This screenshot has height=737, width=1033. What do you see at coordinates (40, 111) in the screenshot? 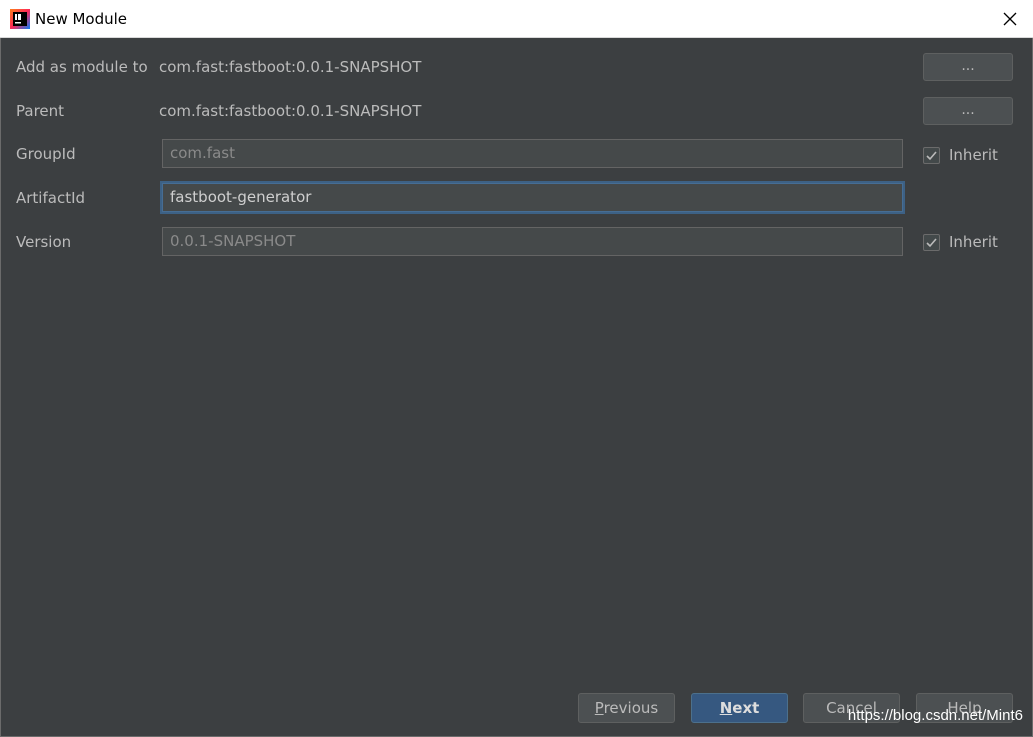
I see `parent-label: Parent` at bounding box center [40, 111].